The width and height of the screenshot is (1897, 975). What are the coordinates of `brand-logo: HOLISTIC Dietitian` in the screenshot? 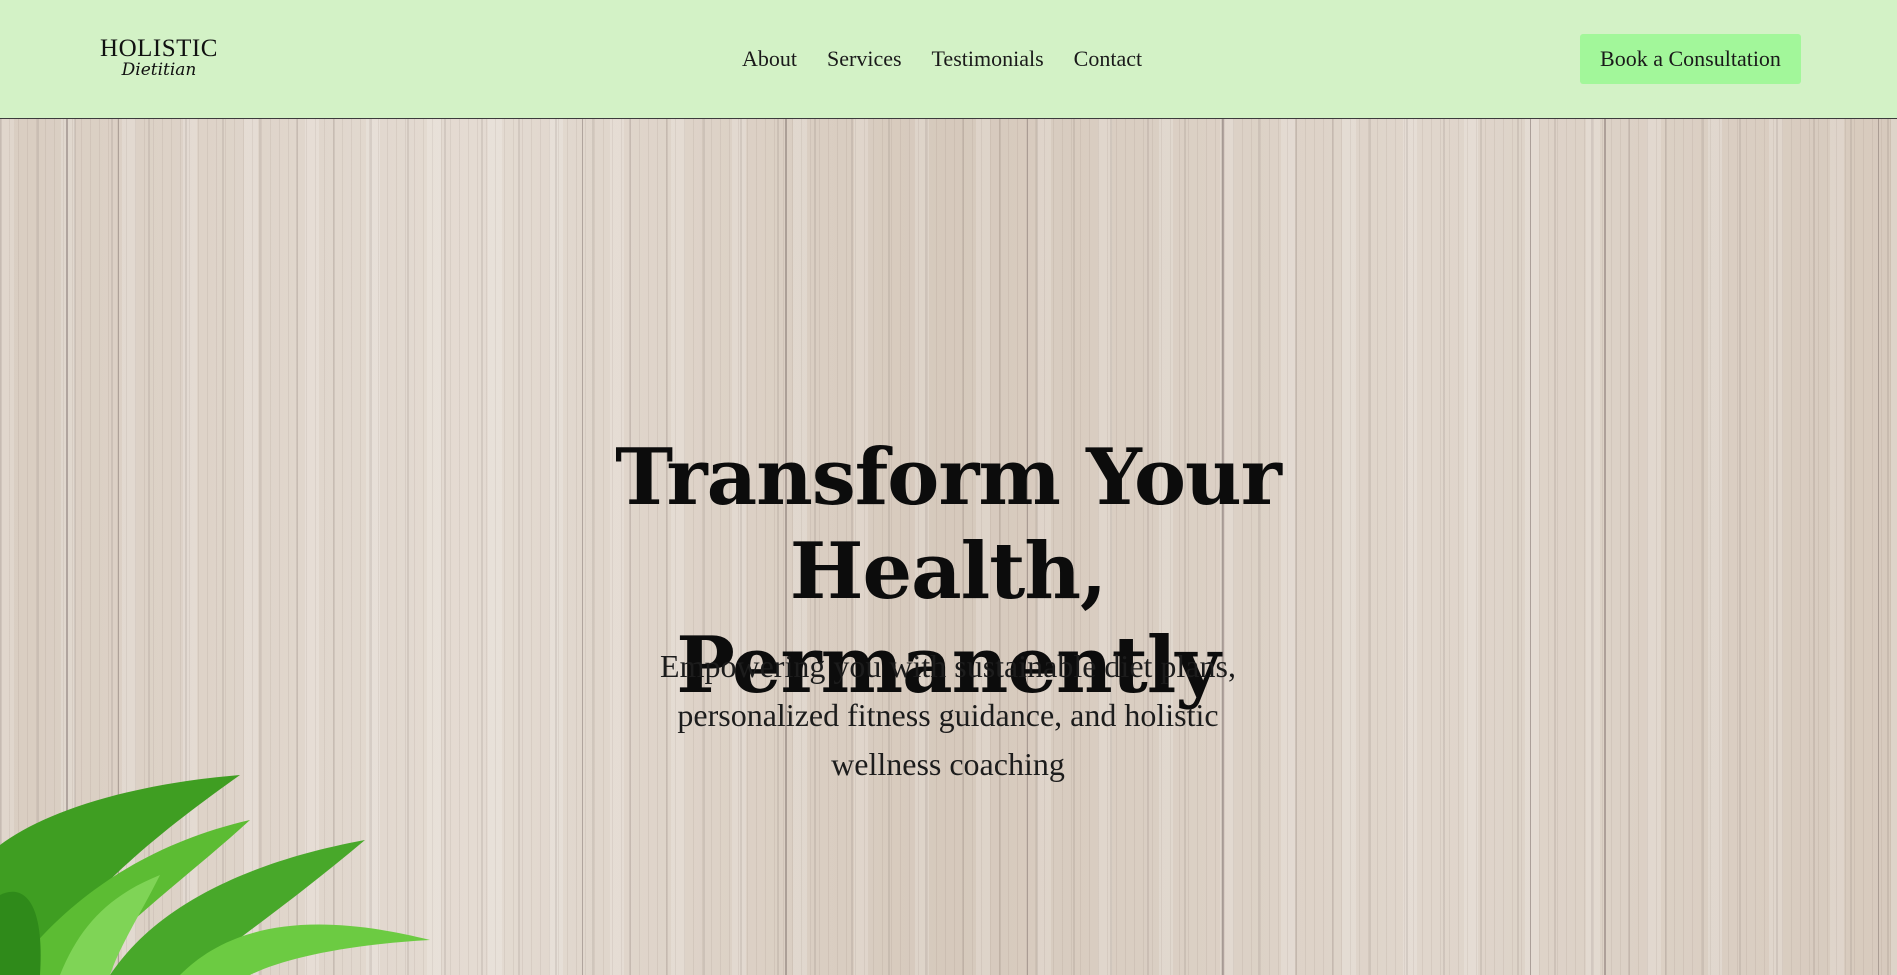 It's located at (159, 60).